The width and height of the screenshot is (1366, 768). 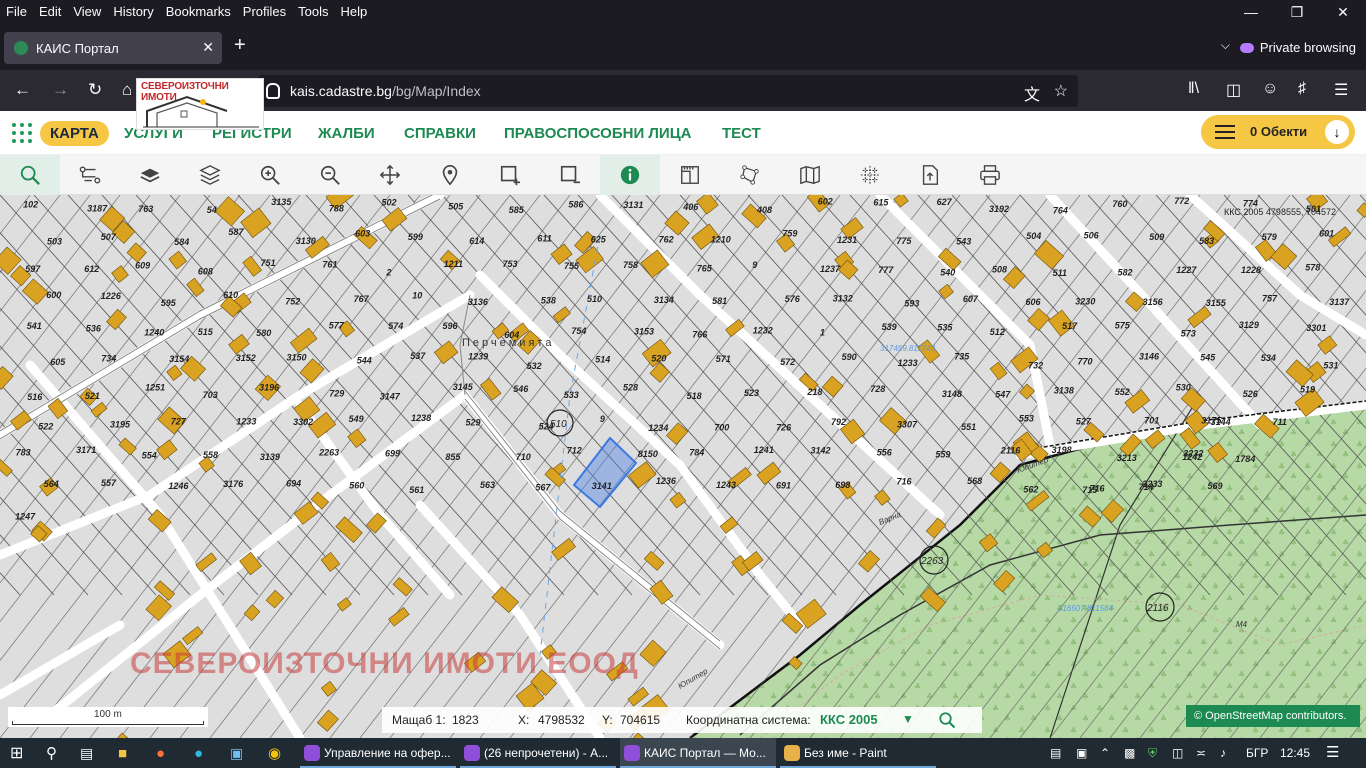 What do you see at coordinates (1055, 753) in the screenshot?
I see `network-icon: ▤` at bounding box center [1055, 753].